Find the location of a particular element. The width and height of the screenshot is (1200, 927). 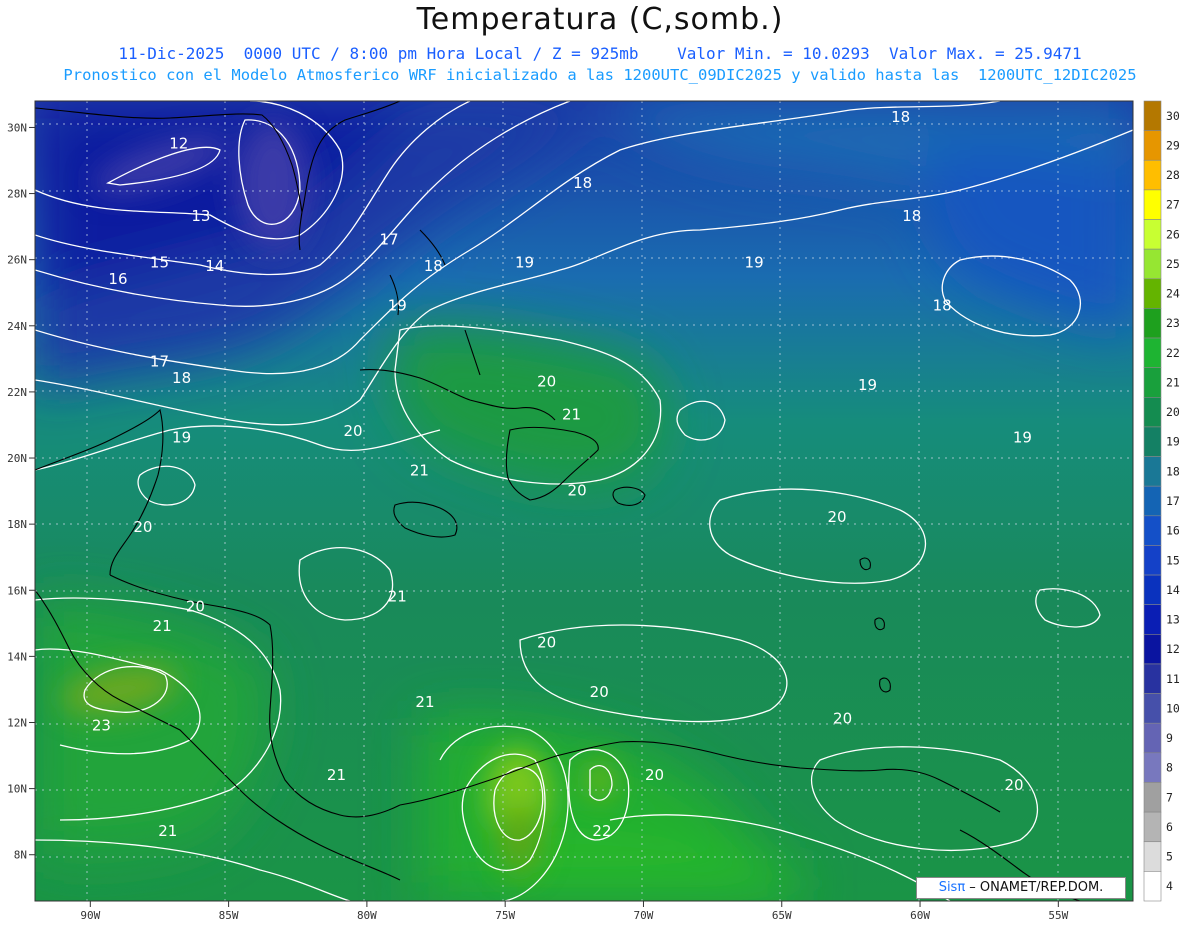

colorbar-label: 30 is located at coordinates (1173, 116).